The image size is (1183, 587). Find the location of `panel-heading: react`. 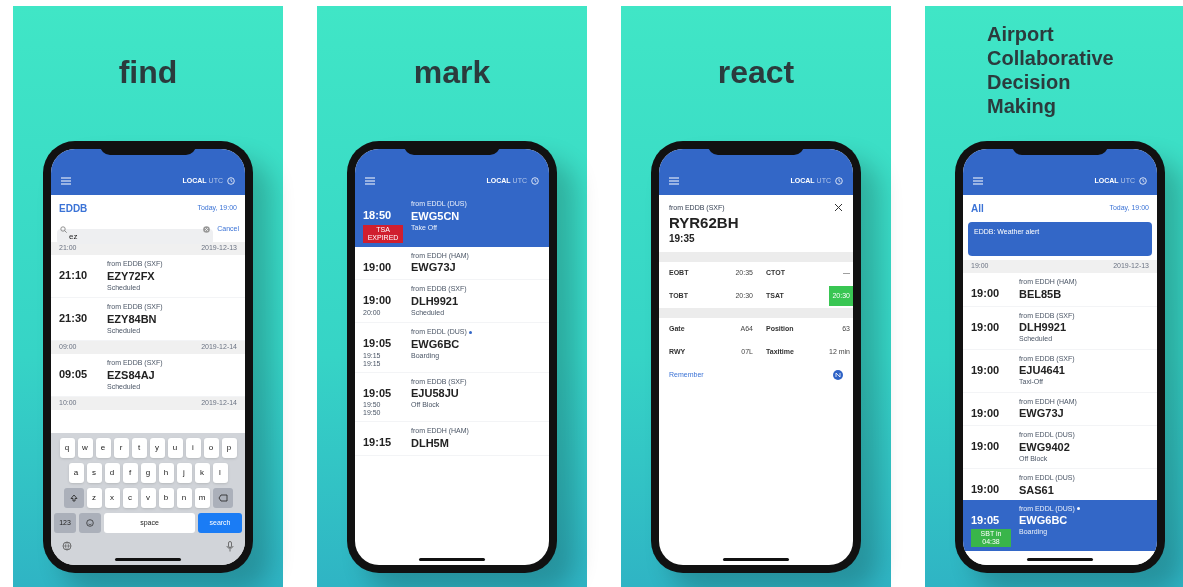

panel-heading: react is located at coordinates (756, 72).